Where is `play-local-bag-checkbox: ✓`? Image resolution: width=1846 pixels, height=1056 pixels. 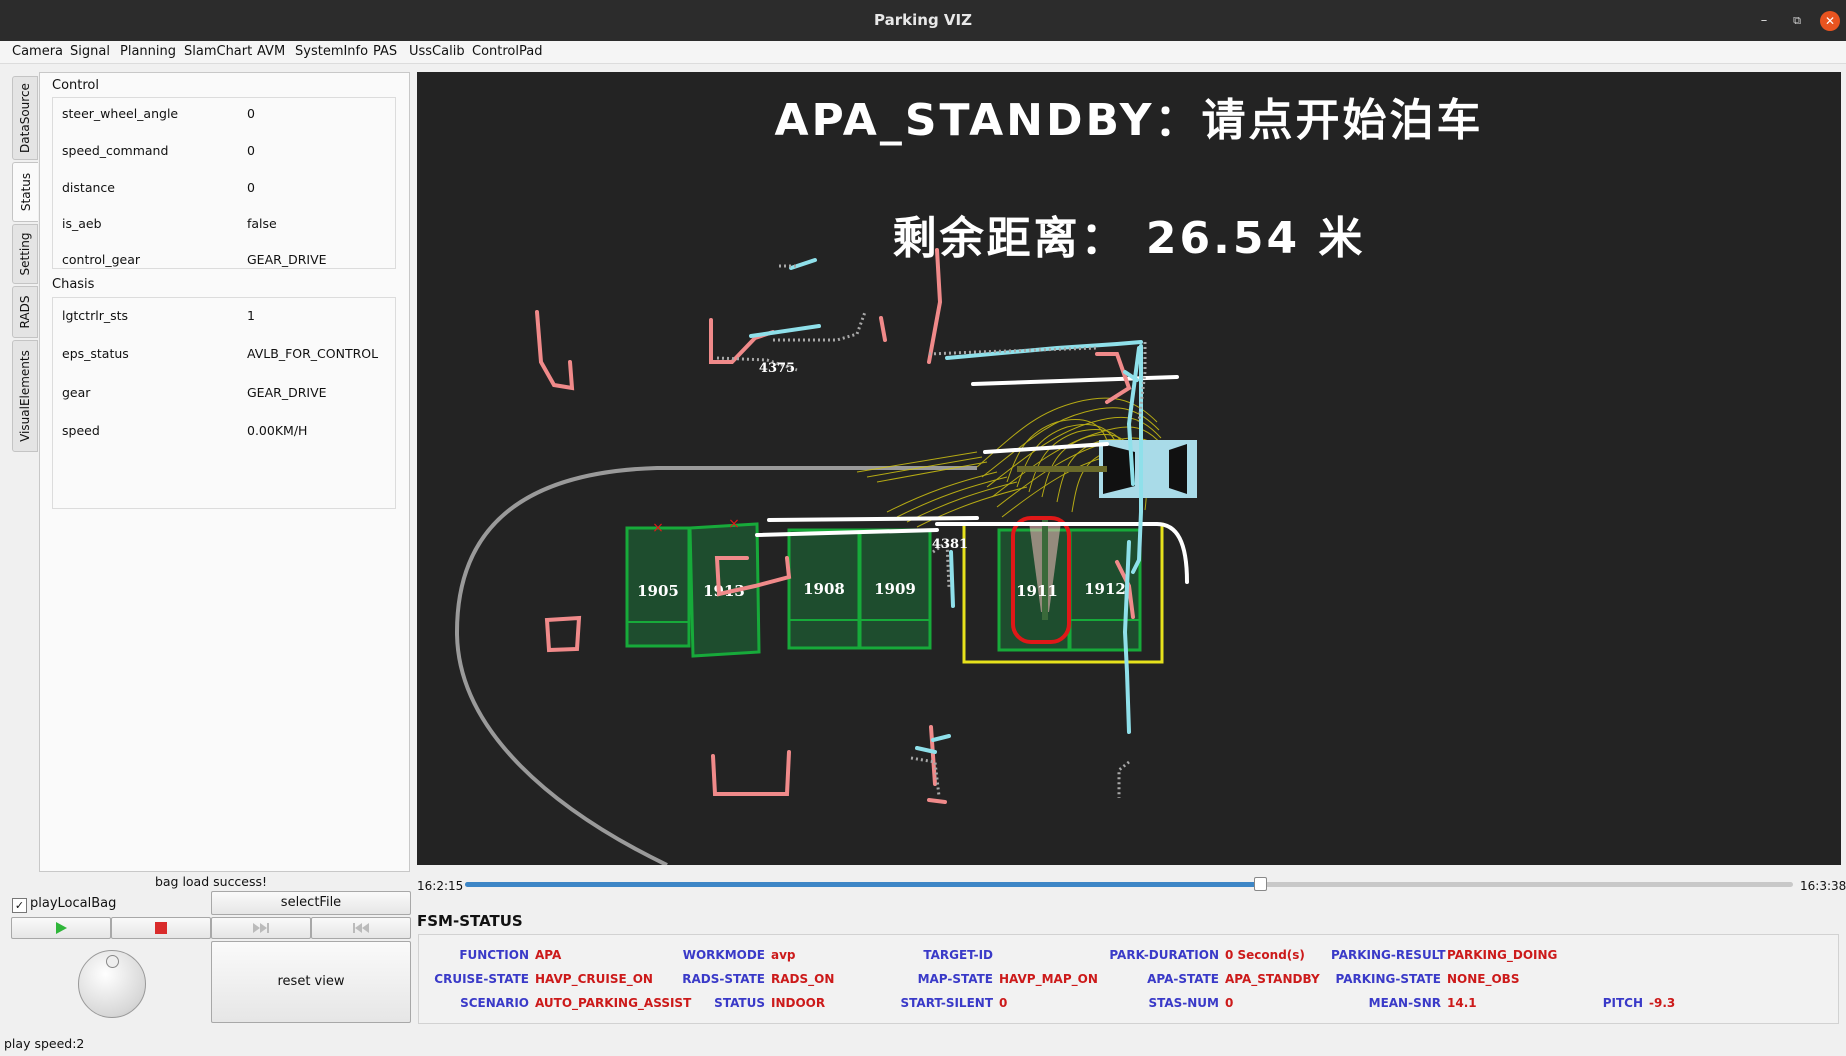 play-local-bag-checkbox: ✓ is located at coordinates (19, 905).